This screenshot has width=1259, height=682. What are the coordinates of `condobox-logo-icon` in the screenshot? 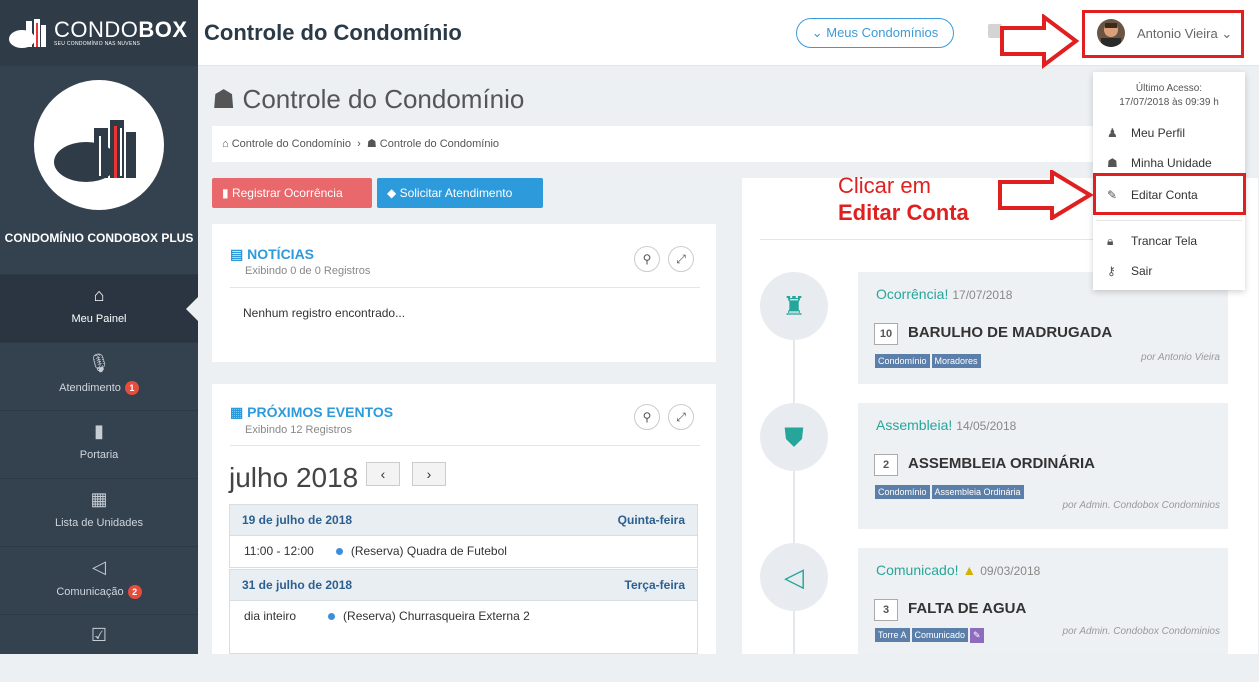 It's located at (27, 33).